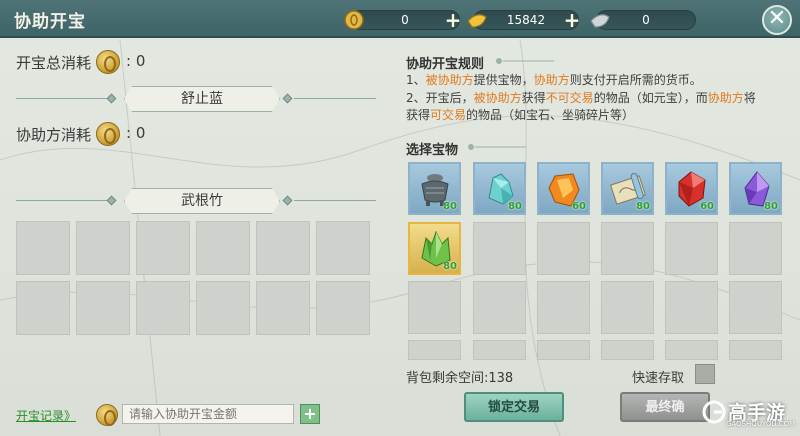  What do you see at coordinates (520, 115) in the screenshot?
I see `rule-line-3: 获得可交易的物品（如宝石、坐骑碎片等）` at bounding box center [520, 115].